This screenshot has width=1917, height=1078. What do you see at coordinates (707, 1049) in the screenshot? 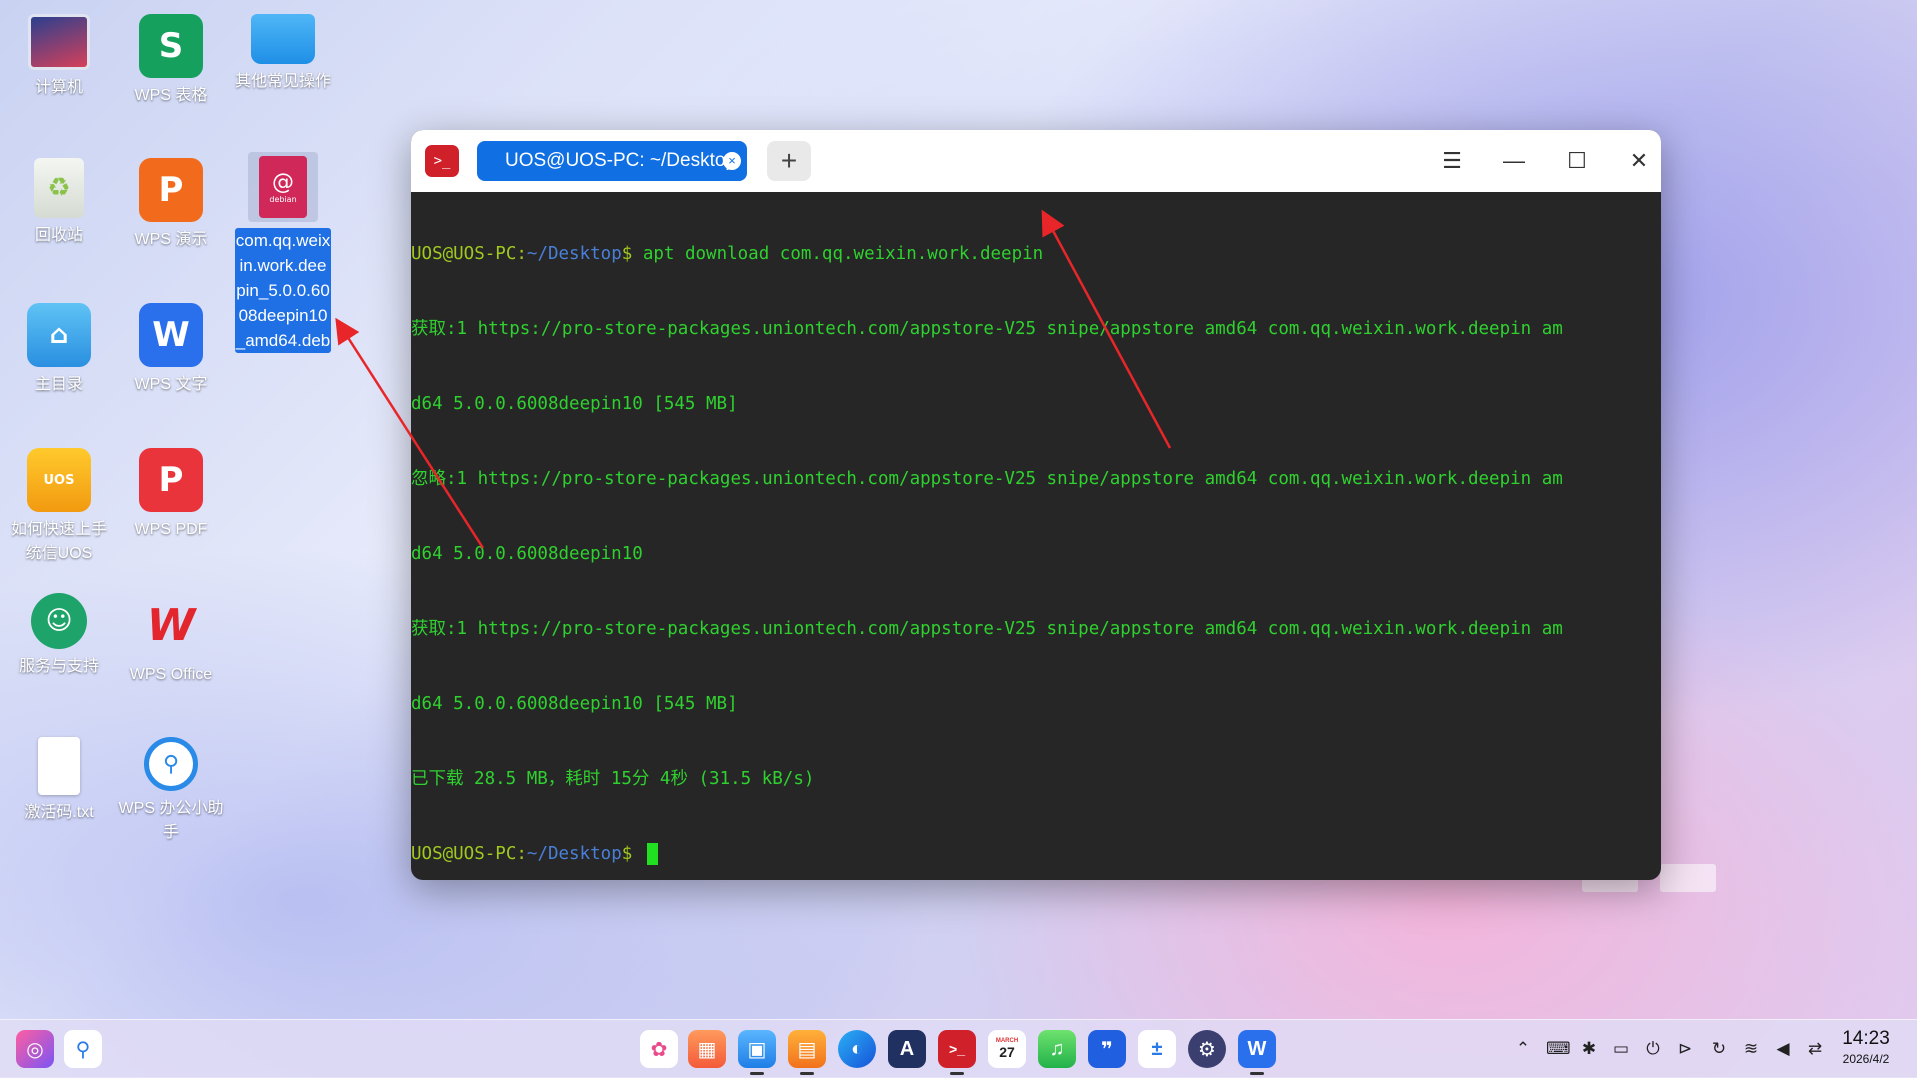
I see `app-store-icon: ▦` at bounding box center [707, 1049].